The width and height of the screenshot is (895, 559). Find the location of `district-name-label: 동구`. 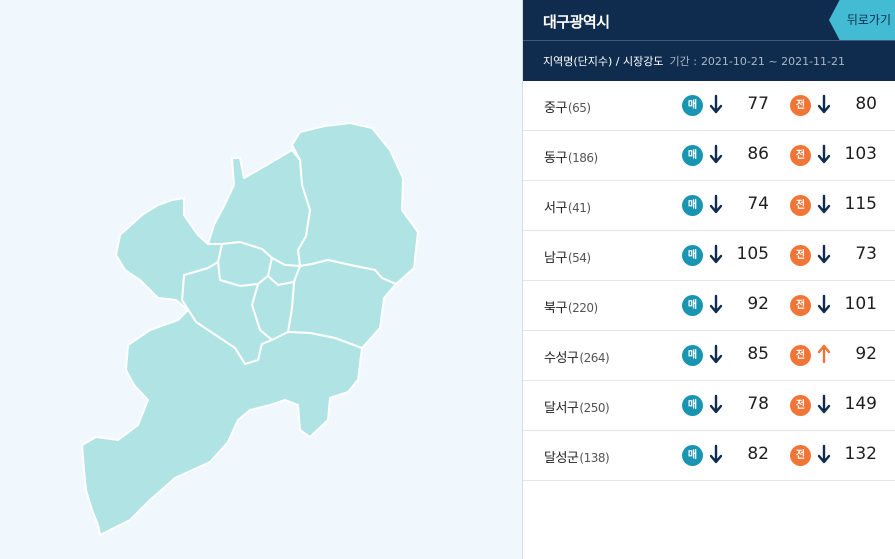

district-name-label: 동구 is located at coordinates (555, 158).